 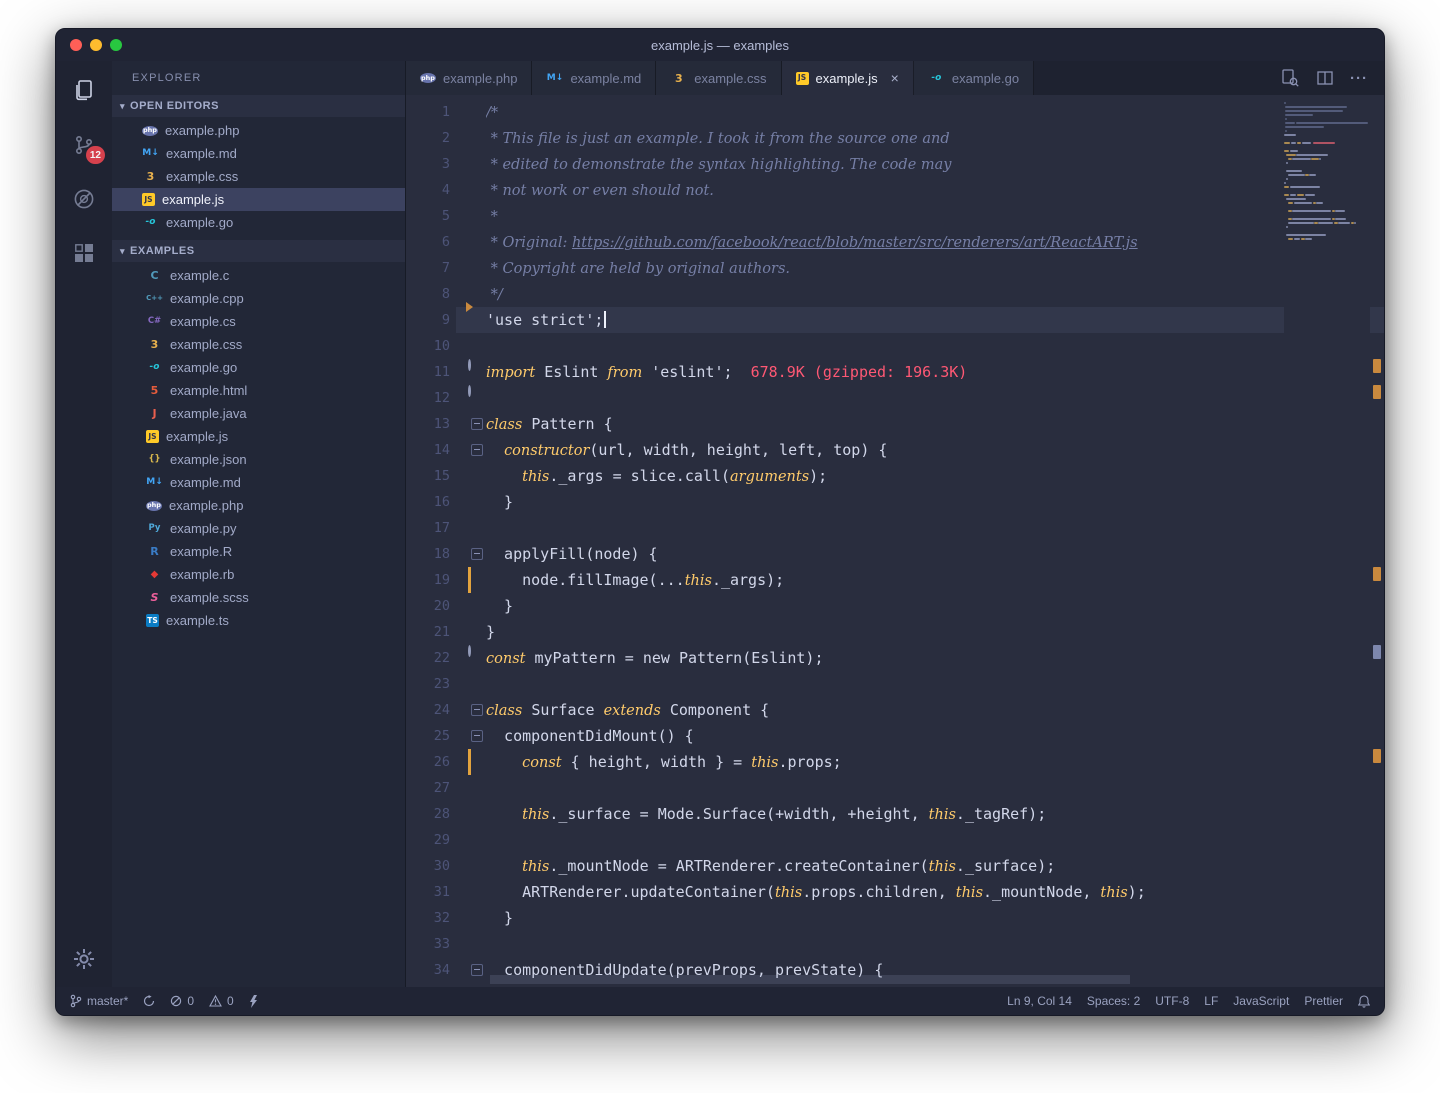 I want to click on code-line-19: 19 node.fillImage(...this._args);, so click(x=895, y=580).